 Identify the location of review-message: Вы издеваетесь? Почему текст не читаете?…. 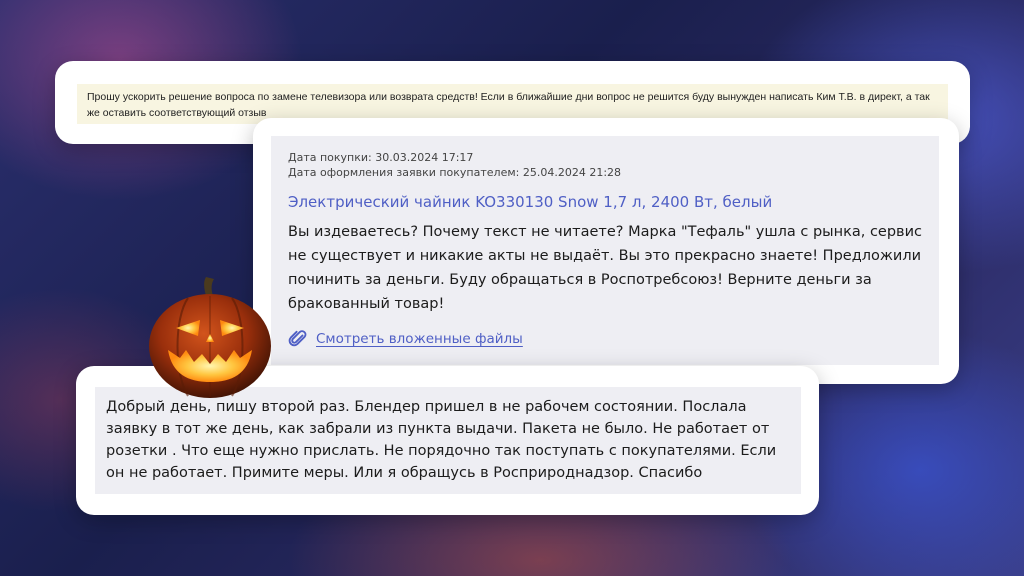
(605, 268).